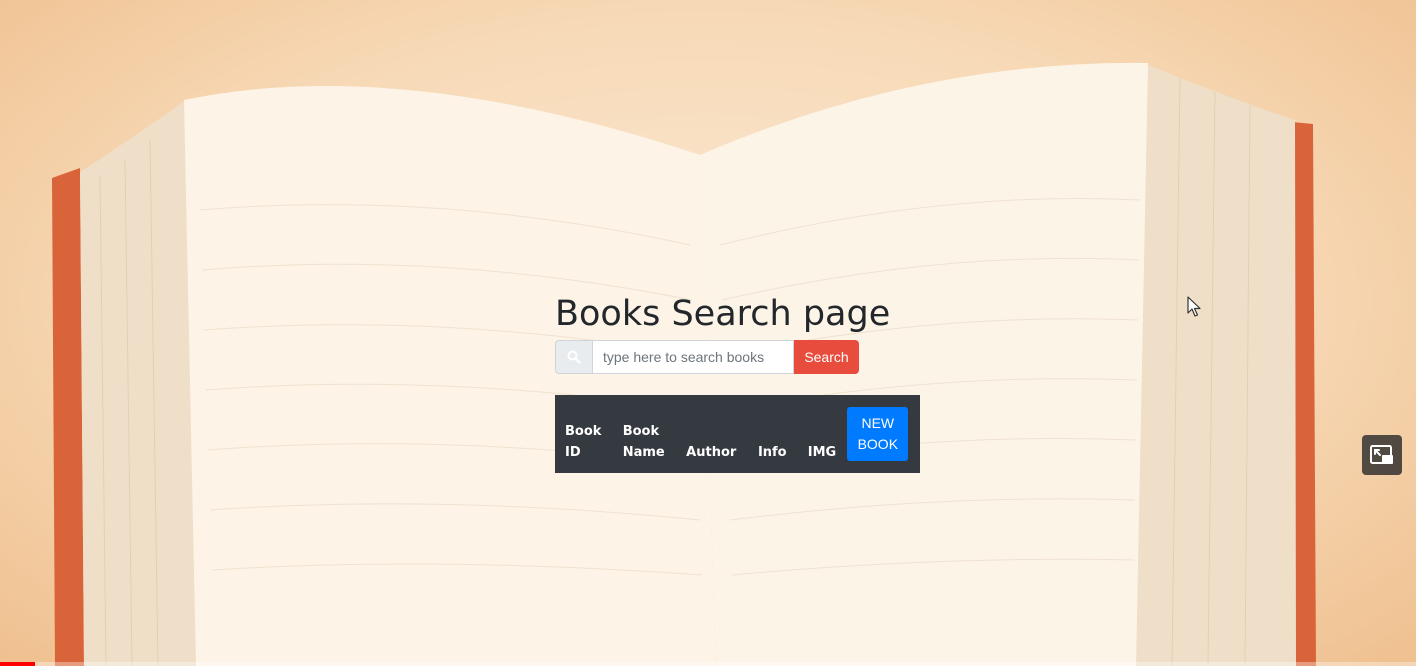 Image resolution: width=1416 pixels, height=666 pixels. What do you see at coordinates (772, 452) in the screenshot?
I see `column-header-line: Info` at bounding box center [772, 452].